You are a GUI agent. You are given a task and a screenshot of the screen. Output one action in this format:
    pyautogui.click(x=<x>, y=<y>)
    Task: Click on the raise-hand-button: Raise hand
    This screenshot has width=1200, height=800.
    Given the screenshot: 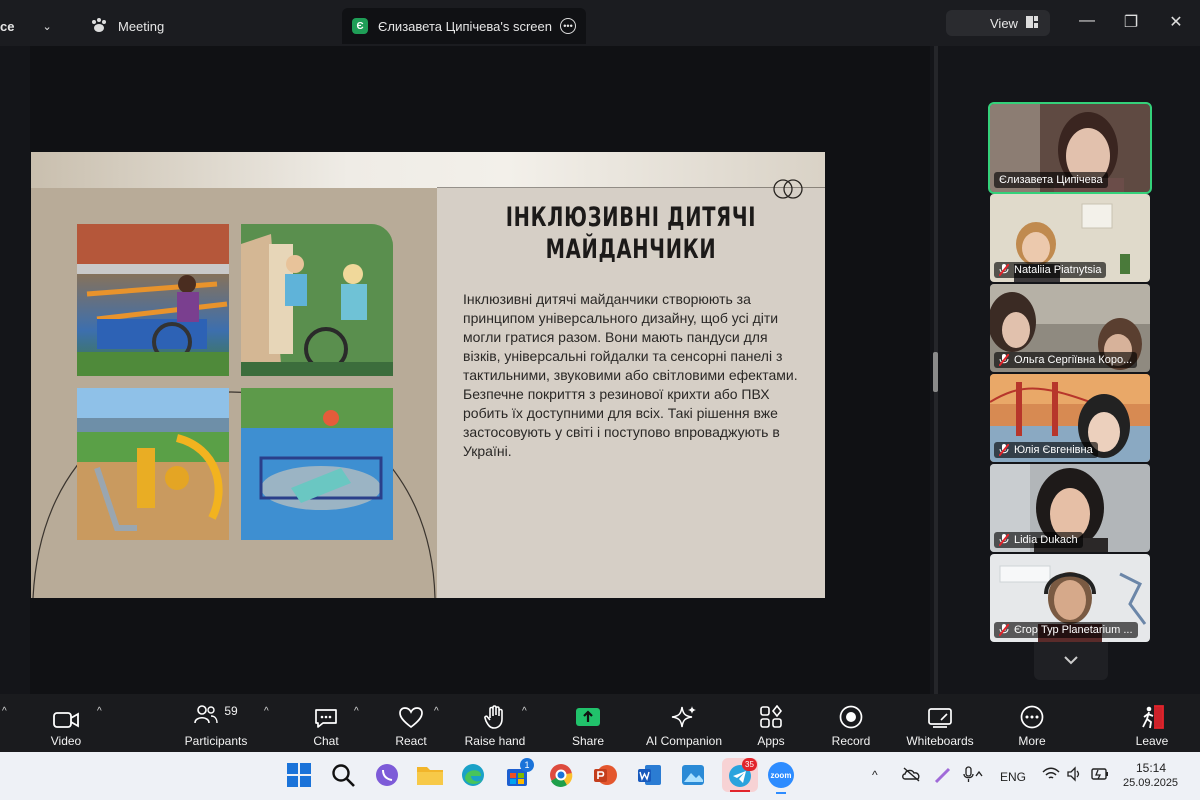 What is the action you would take?
    pyautogui.click(x=495, y=724)
    